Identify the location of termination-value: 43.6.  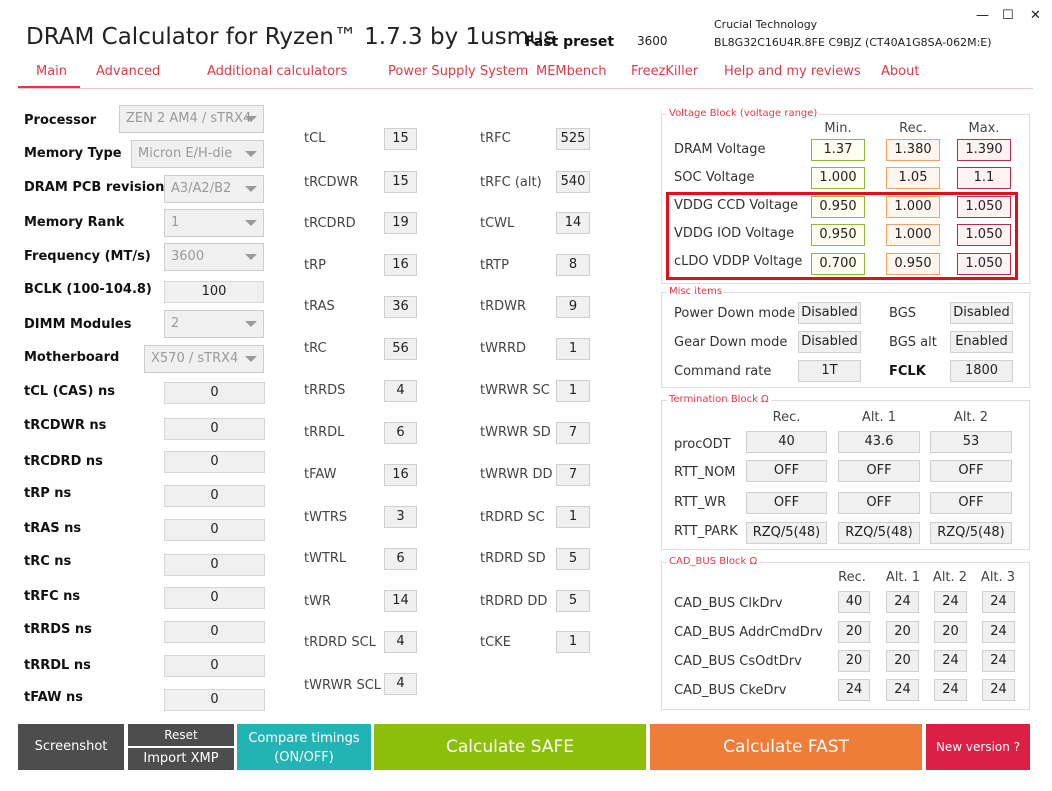
(879, 442).